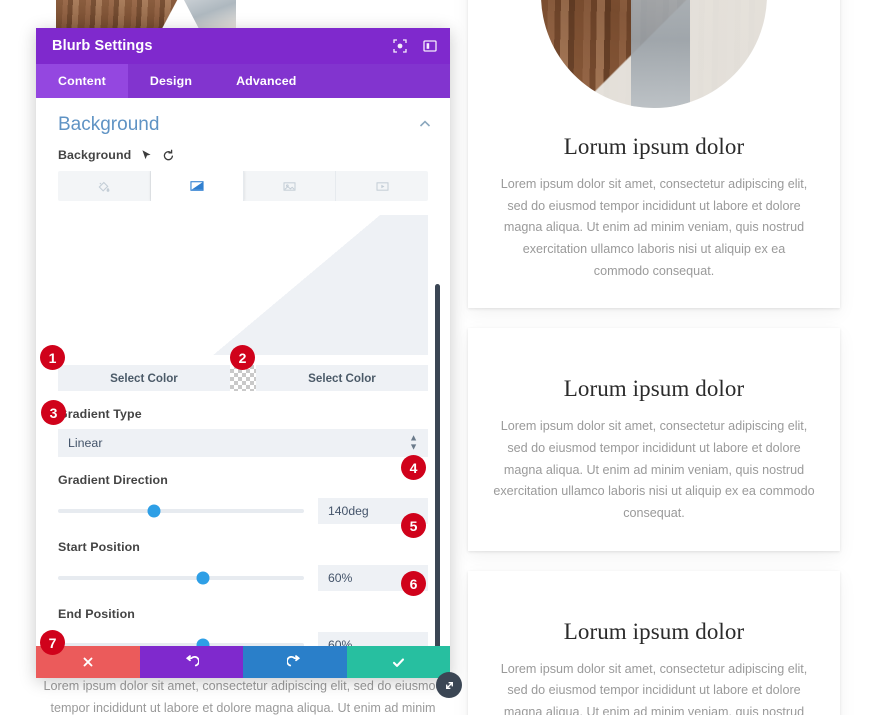 The height and width of the screenshot is (715, 880). What do you see at coordinates (242, 357) in the screenshot?
I see `annotation-badge-2: 2` at bounding box center [242, 357].